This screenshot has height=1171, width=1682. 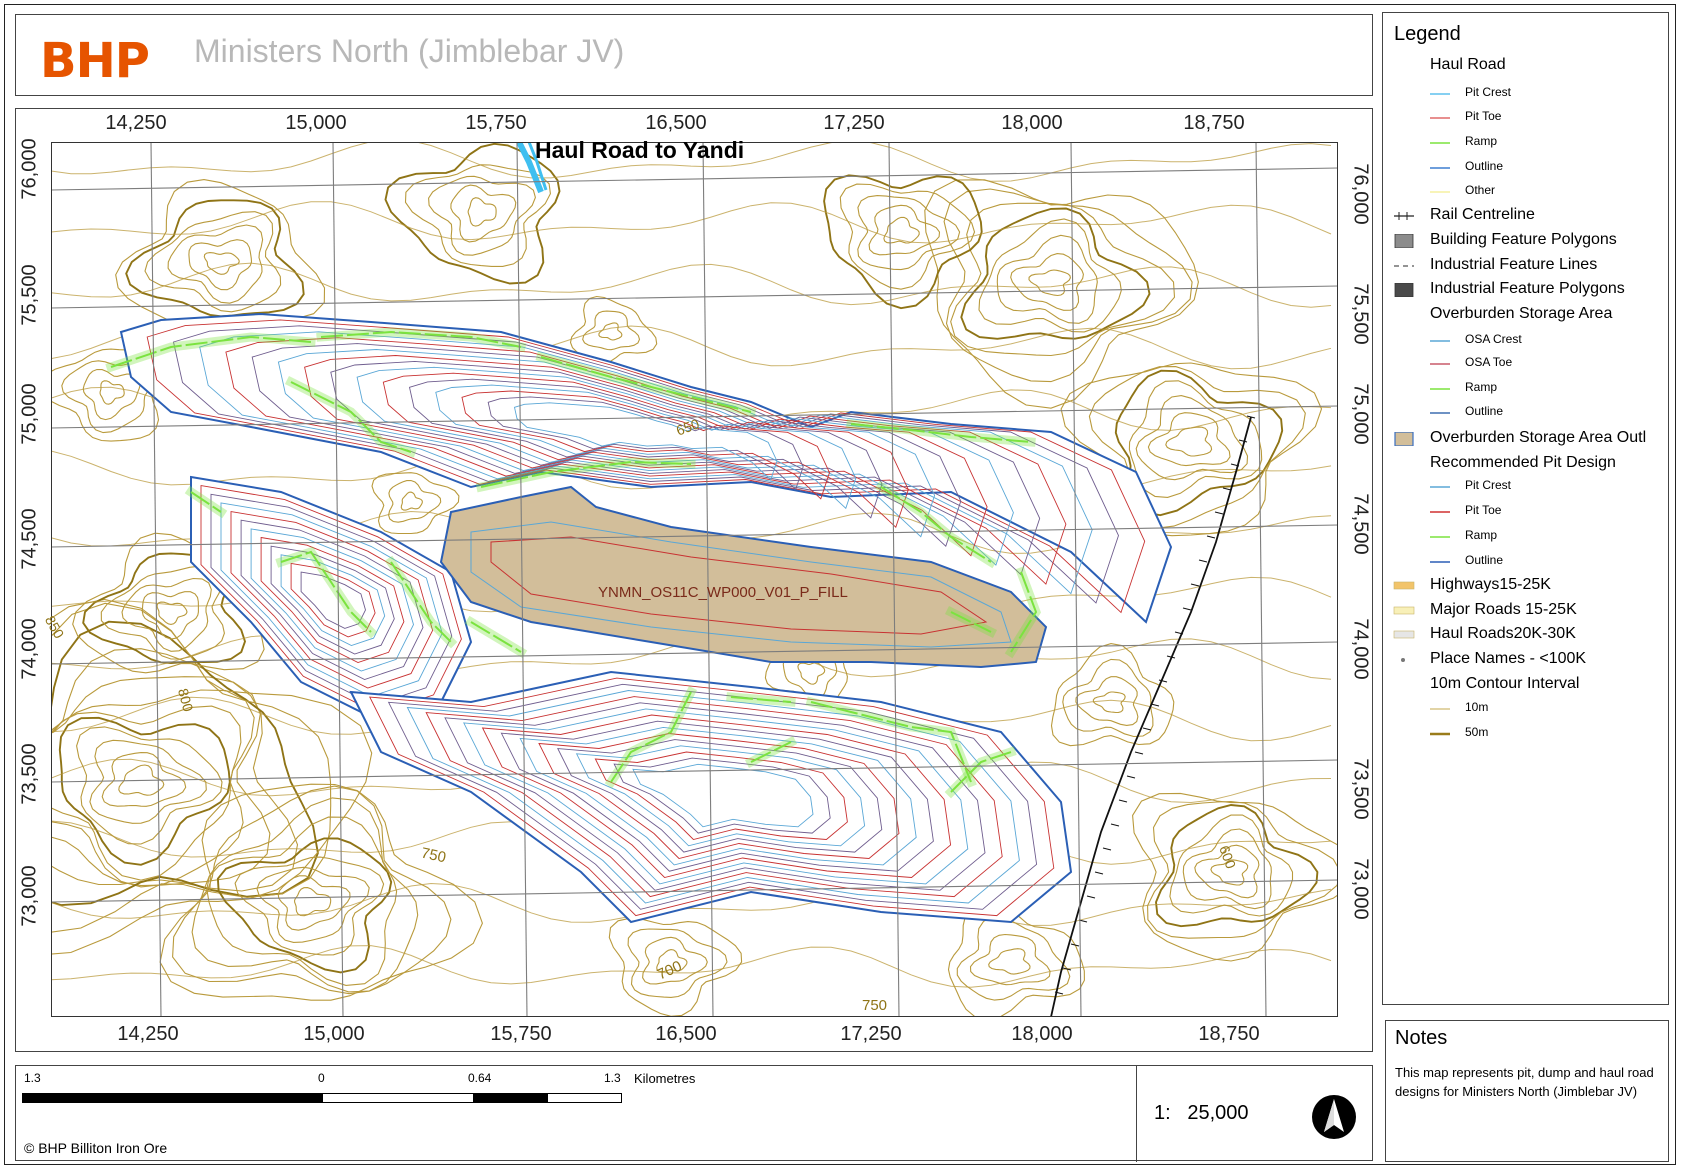 I want to click on legend-item: Other, so click(x=1525, y=190).